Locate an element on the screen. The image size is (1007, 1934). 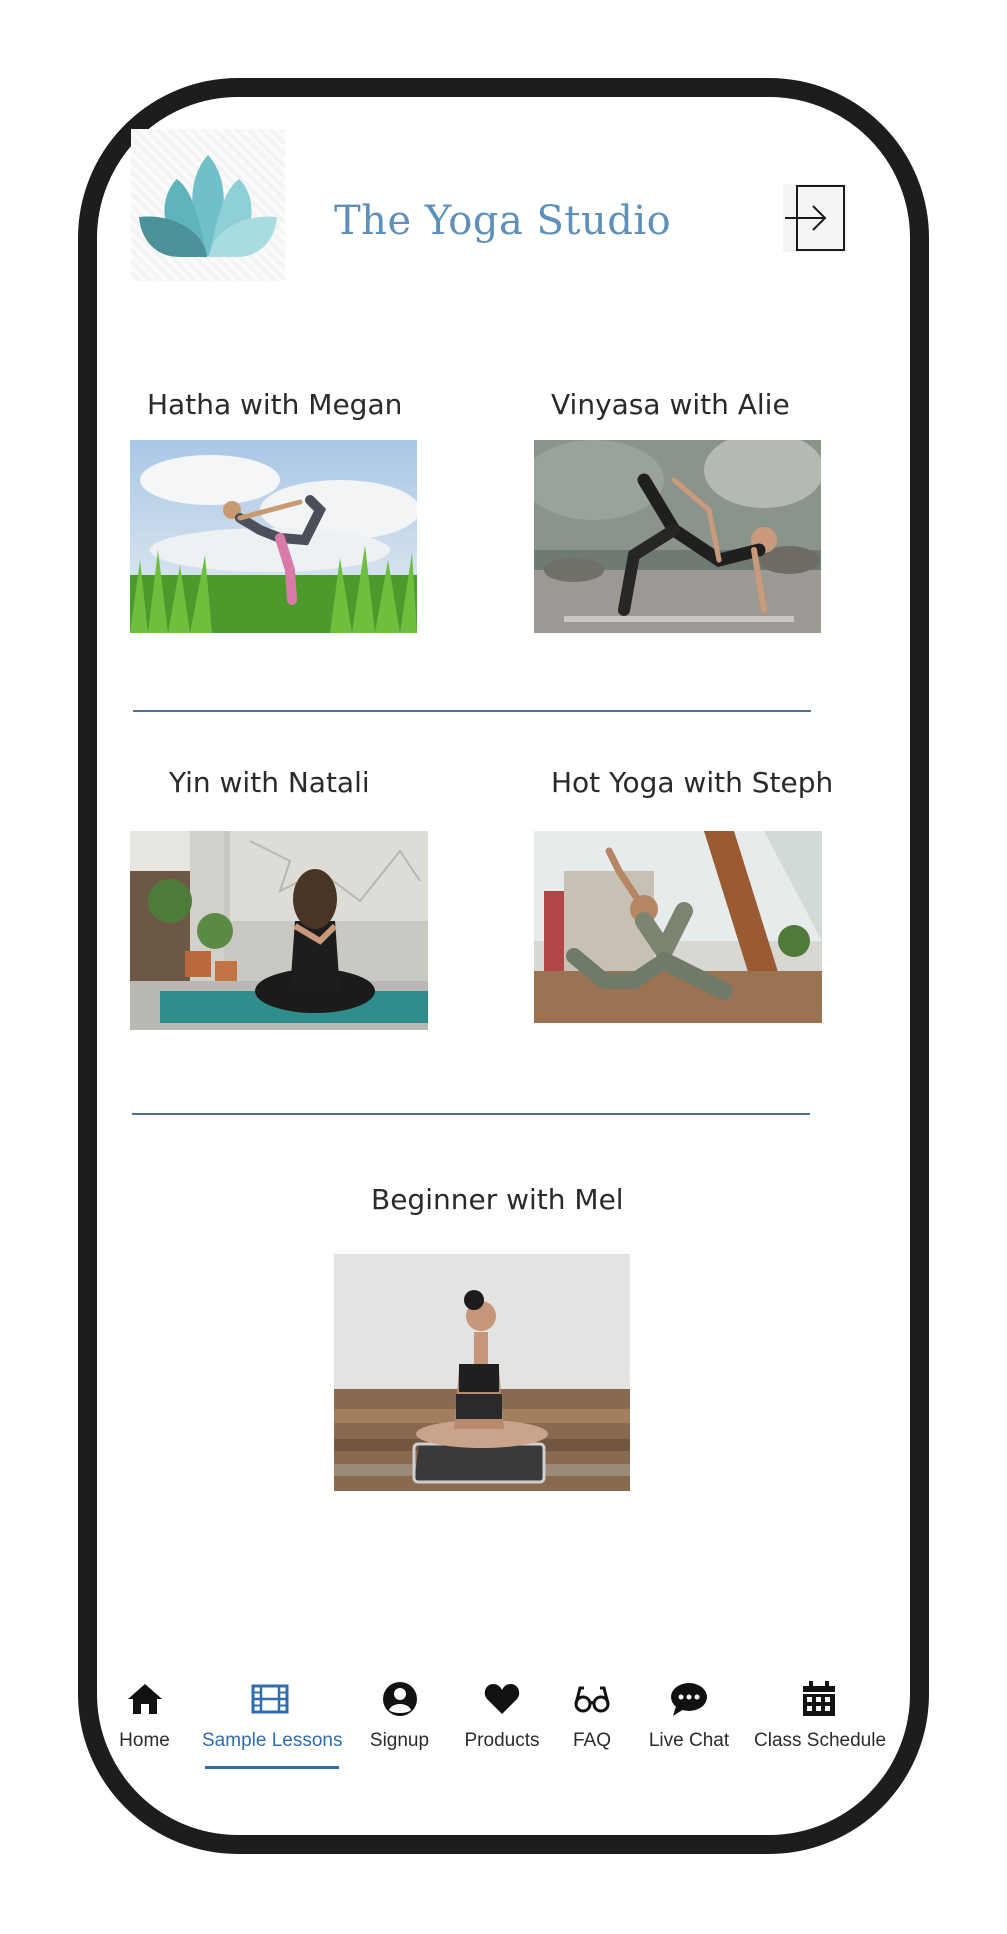
lesson-title-beginner: Beginner with Mel is located at coordinates (497, 1199).